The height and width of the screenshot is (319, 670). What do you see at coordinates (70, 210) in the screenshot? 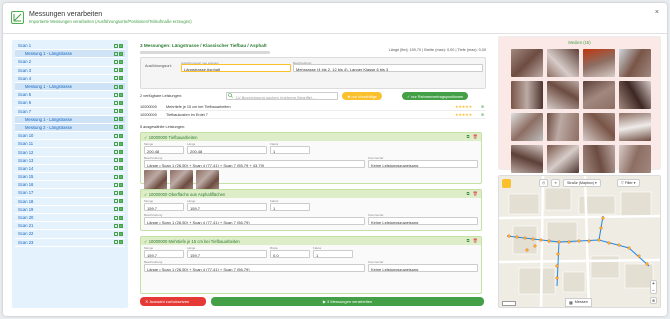
I see `scan-item: Scan 19` at bounding box center [70, 210].